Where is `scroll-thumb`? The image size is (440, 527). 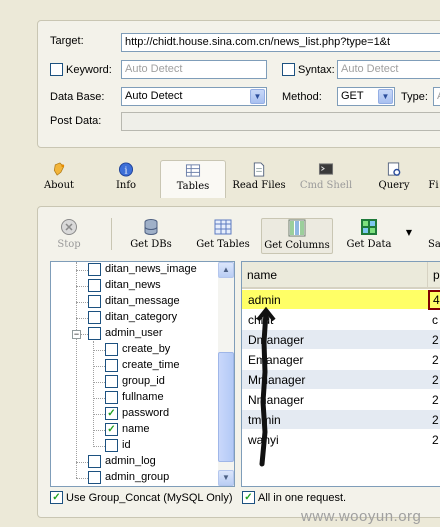
scroll-thumb is located at coordinates (226, 407).